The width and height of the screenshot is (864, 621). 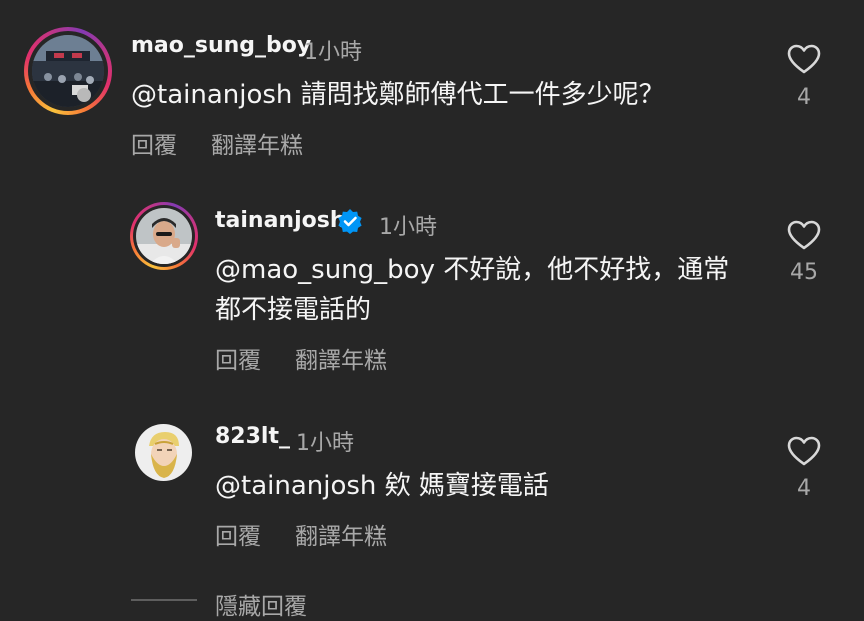 I want to click on hide-replies-divider, so click(x=164, y=600).